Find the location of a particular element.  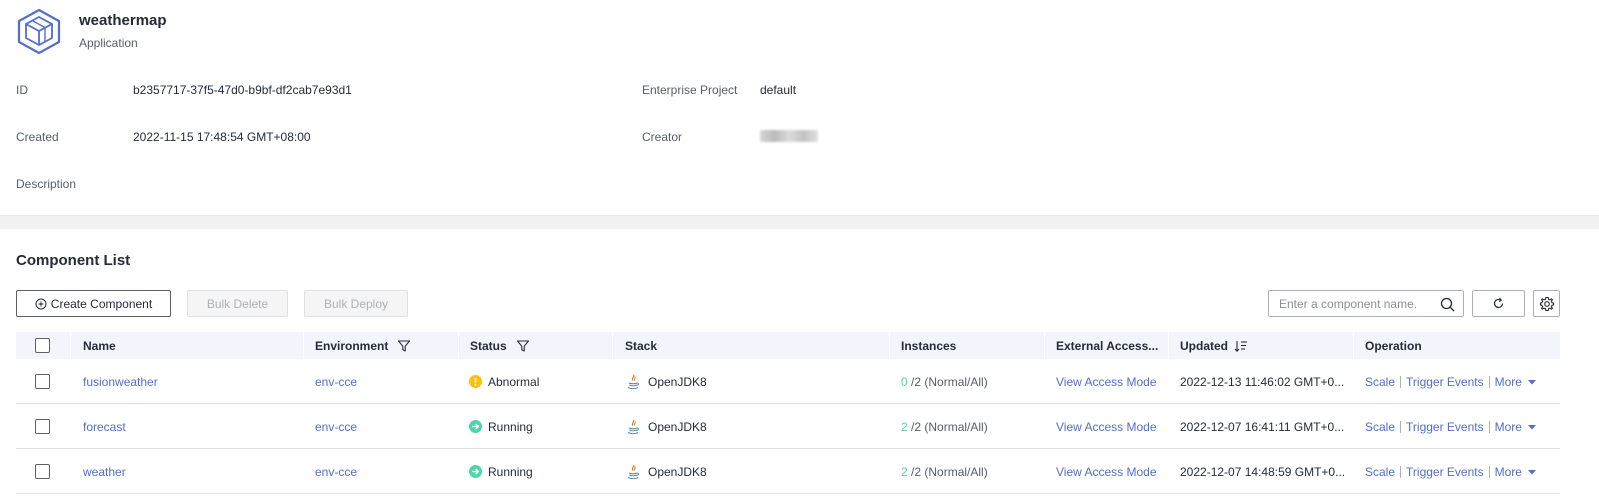

component-name-link: forecast is located at coordinates (104, 427).